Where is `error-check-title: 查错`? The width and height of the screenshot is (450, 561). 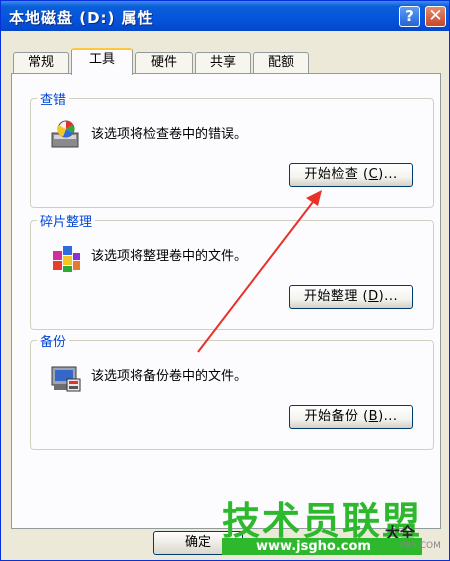 error-check-title: 查错 is located at coordinates (53, 98).